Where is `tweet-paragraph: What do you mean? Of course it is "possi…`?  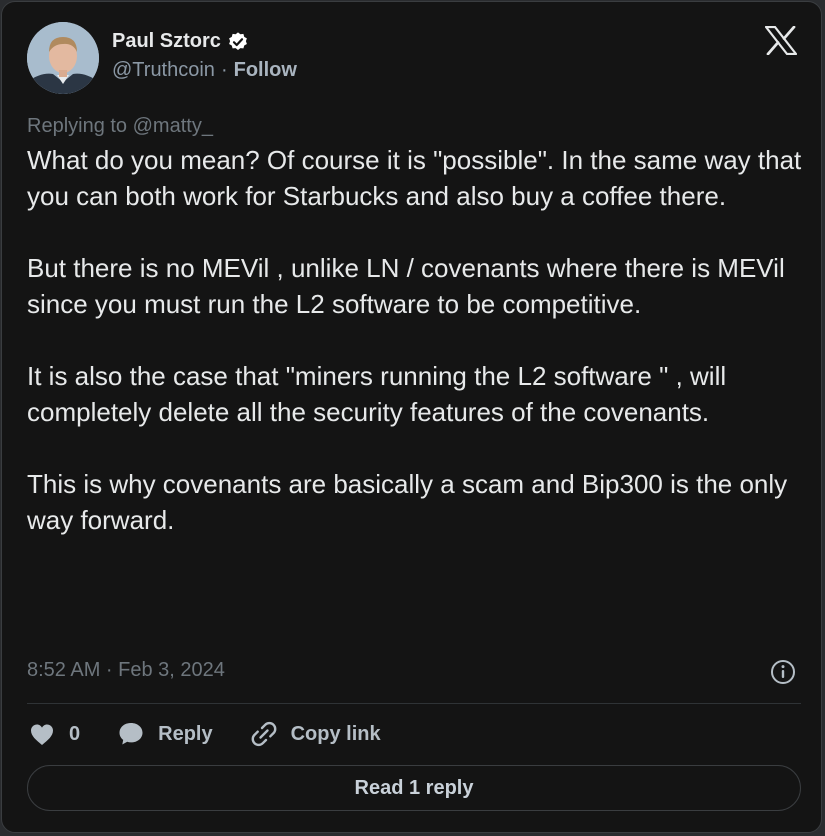
tweet-paragraph: What do you mean? Of course it is "possi… is located at coordinates (414, 178).